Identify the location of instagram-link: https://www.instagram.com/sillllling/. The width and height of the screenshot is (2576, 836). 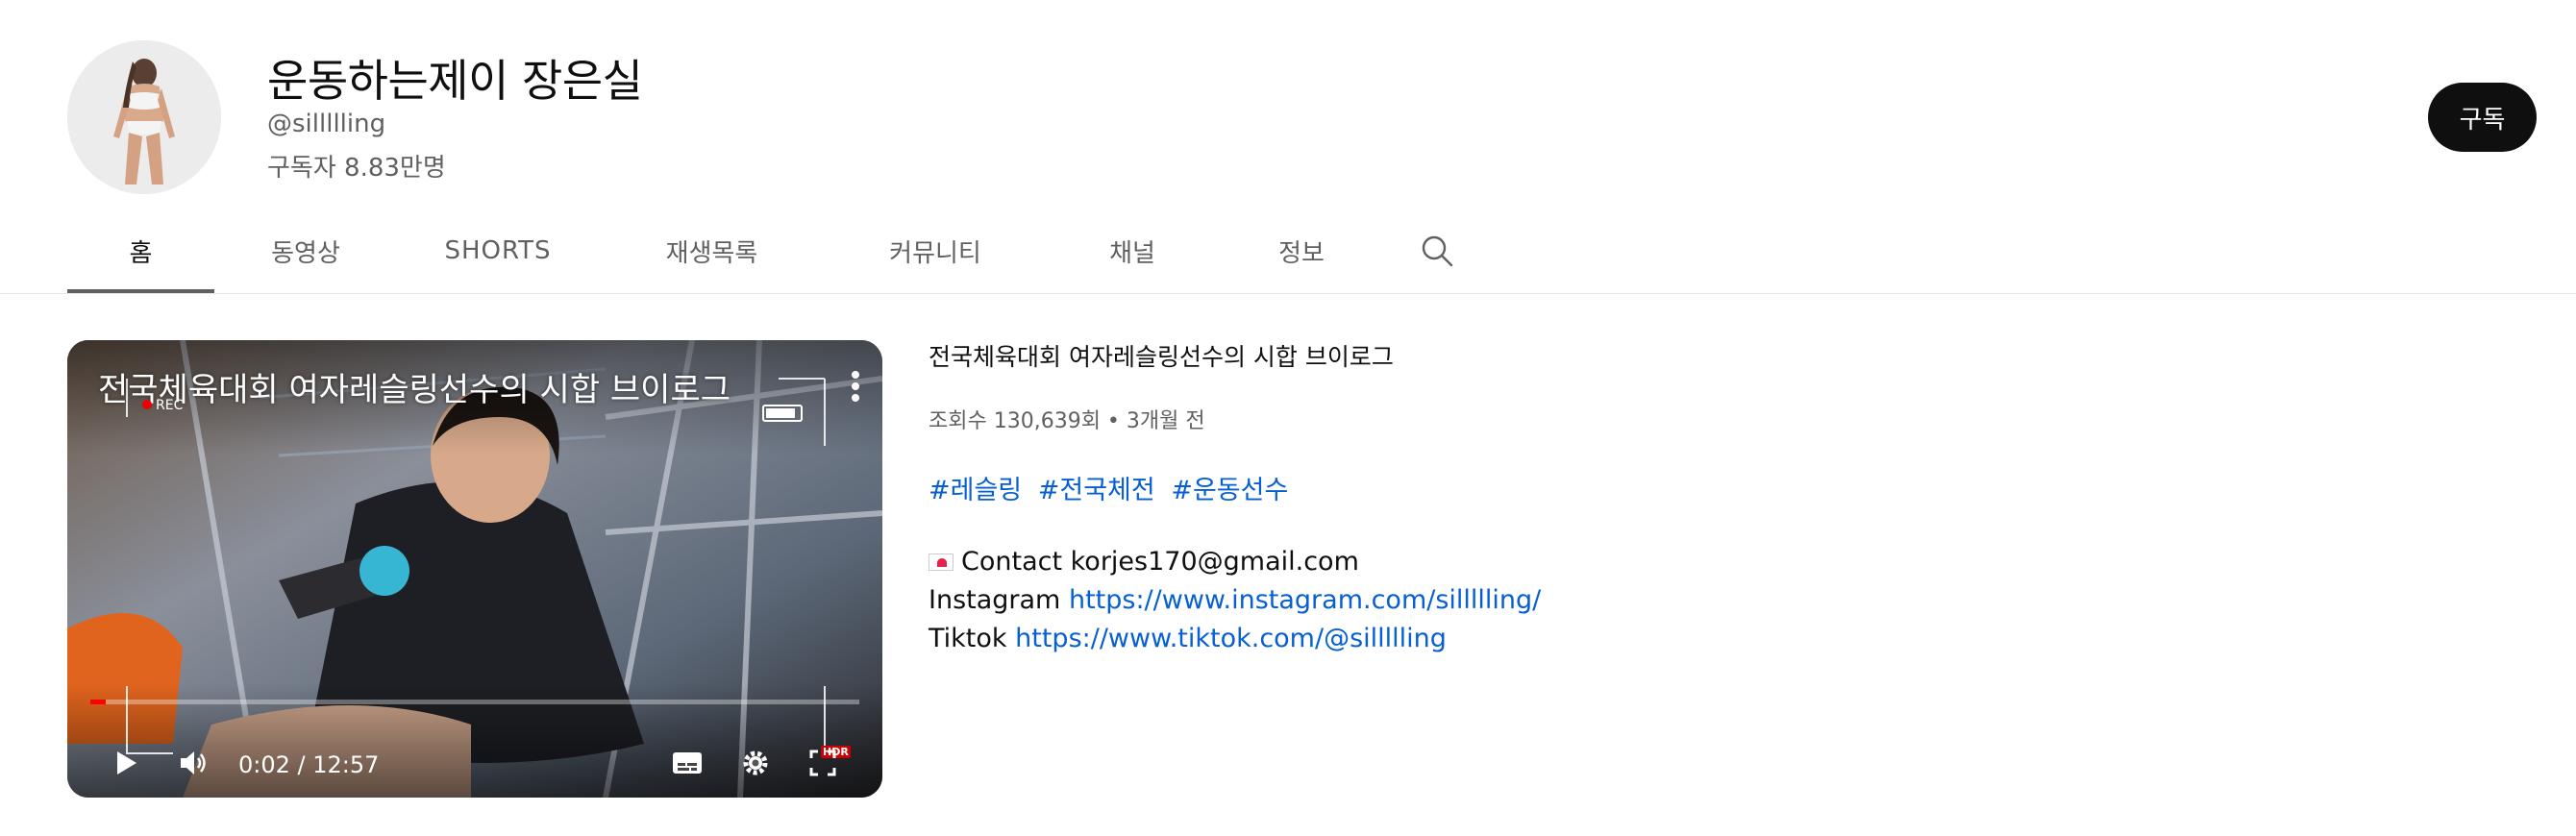
(1305, 600).